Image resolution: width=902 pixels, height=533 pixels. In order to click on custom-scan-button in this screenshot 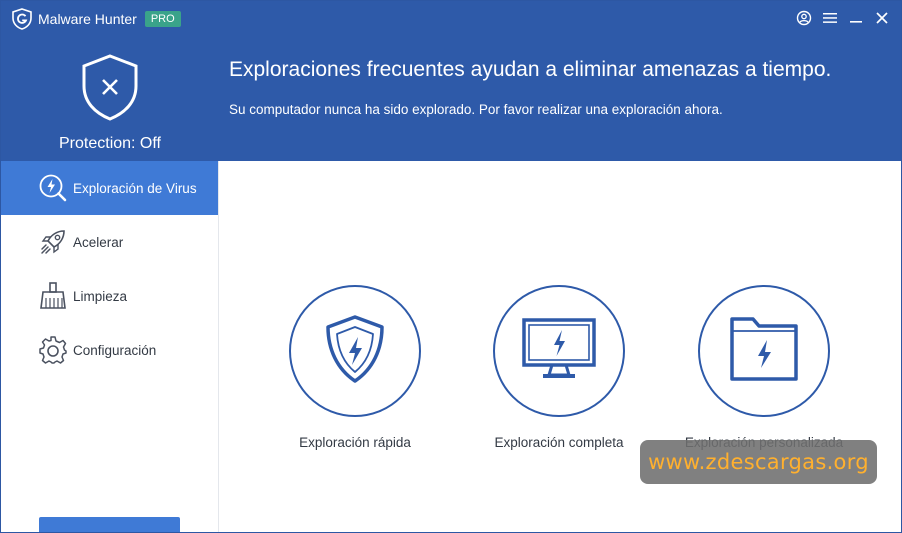, I will do `click(764, 351)`.